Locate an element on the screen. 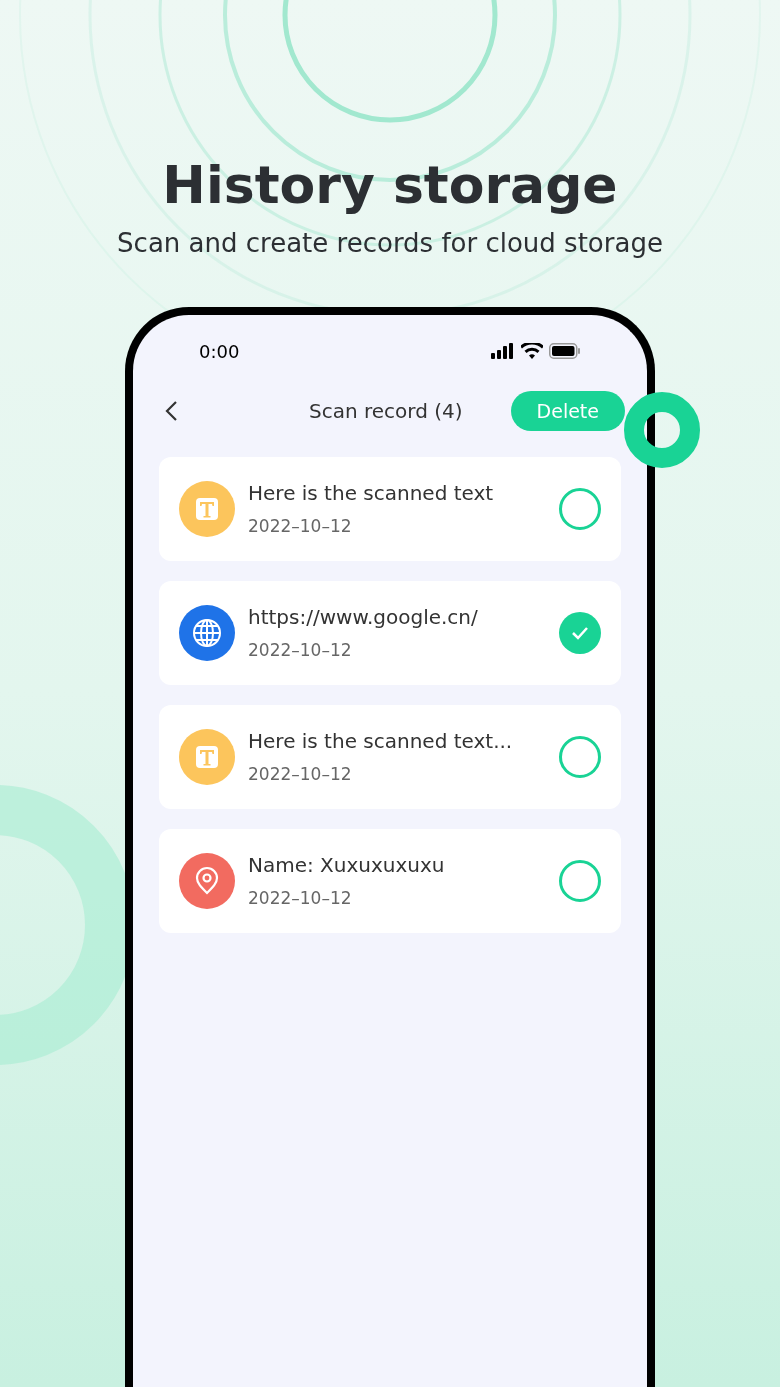 The image size is (780, 1387). record-card: Name: Xuxuxuxuxu 2022–10–12 is located at coordinates (390, 881).